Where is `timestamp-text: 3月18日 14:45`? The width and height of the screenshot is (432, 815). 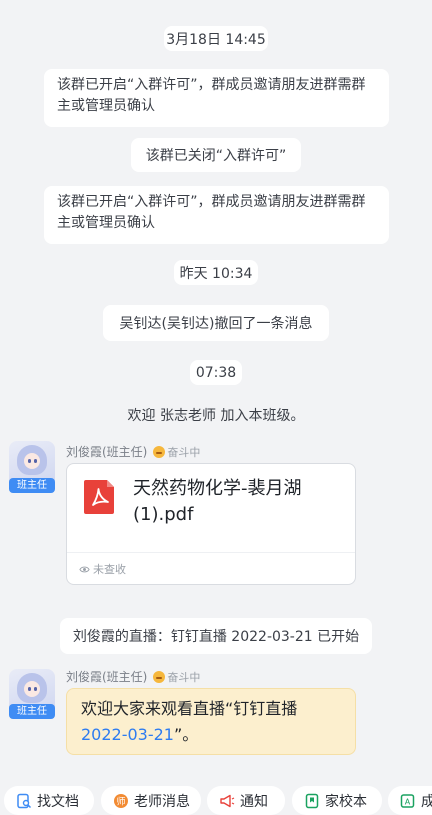
timestamp-text: 3月18日 14:45 is located at coordinates (216, 39).